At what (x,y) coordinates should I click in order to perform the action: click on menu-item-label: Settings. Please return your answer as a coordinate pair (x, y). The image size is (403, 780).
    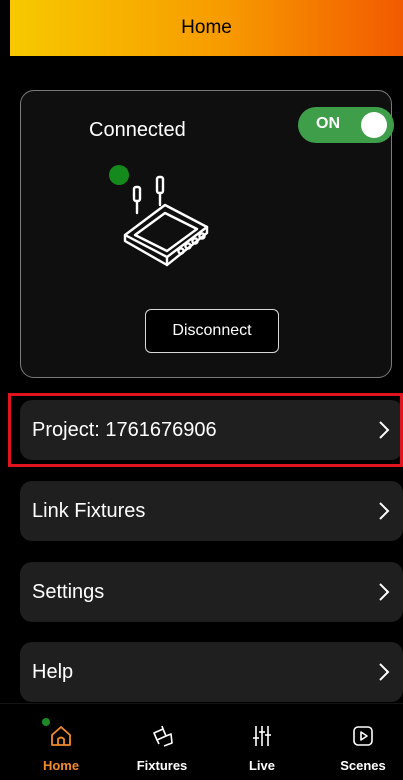
    Looking at the image, I should click on (68, 591).